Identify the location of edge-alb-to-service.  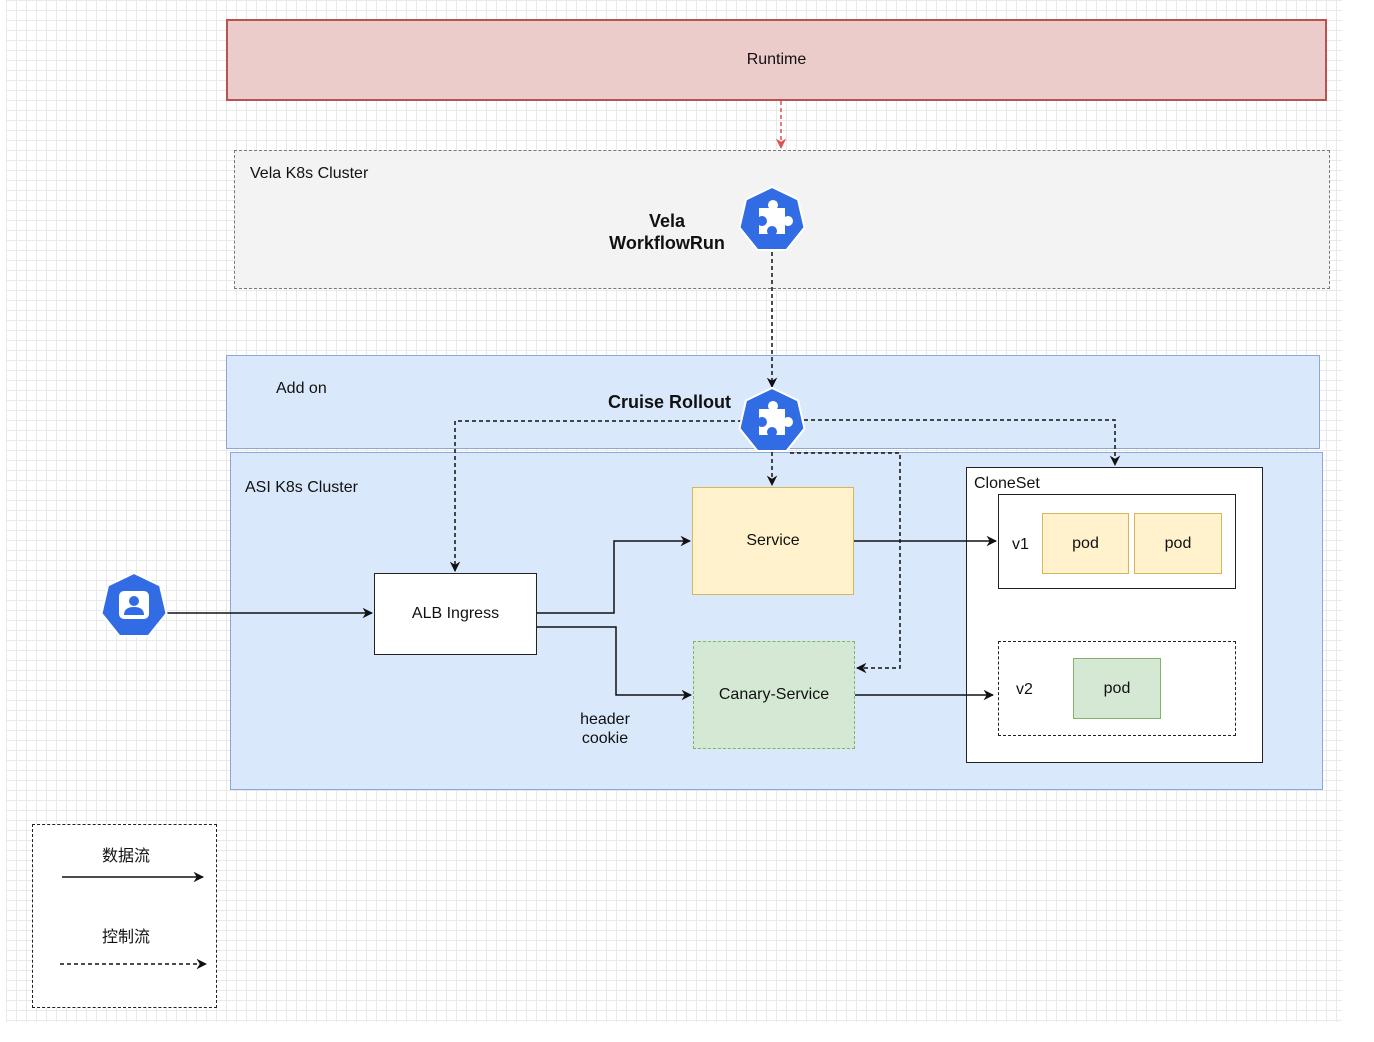
(614, 574).